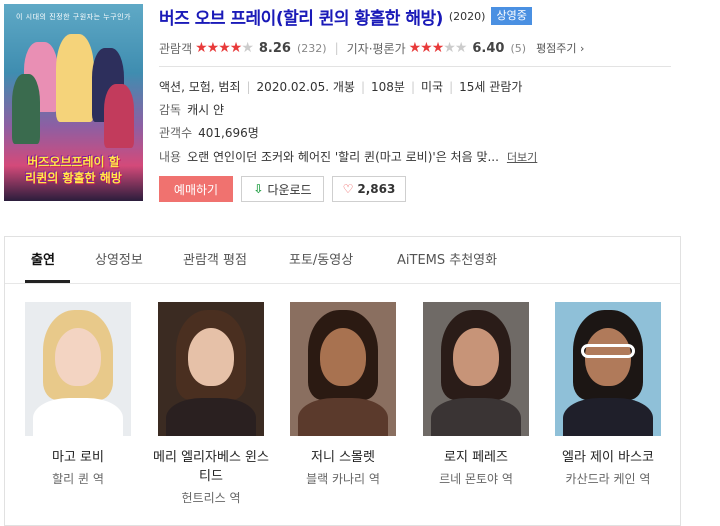 Image resolution: width=720 pixels, height=526 pixels. I want to click on movie-title: 버즈 오브 프레이(할리 퀸의 황홀한 해방), so click(301, 16).